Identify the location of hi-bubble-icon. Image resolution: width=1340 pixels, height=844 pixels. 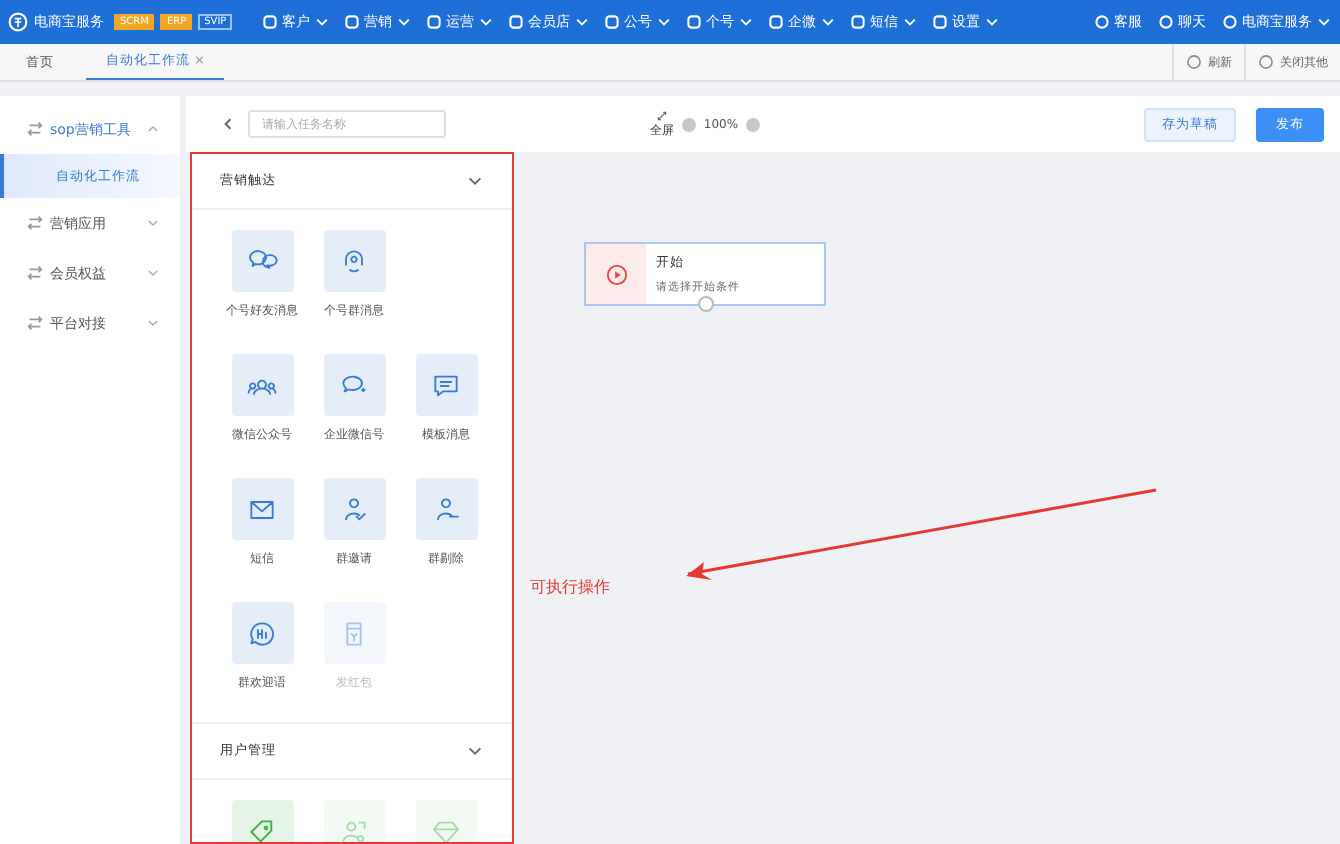
(262, 633).